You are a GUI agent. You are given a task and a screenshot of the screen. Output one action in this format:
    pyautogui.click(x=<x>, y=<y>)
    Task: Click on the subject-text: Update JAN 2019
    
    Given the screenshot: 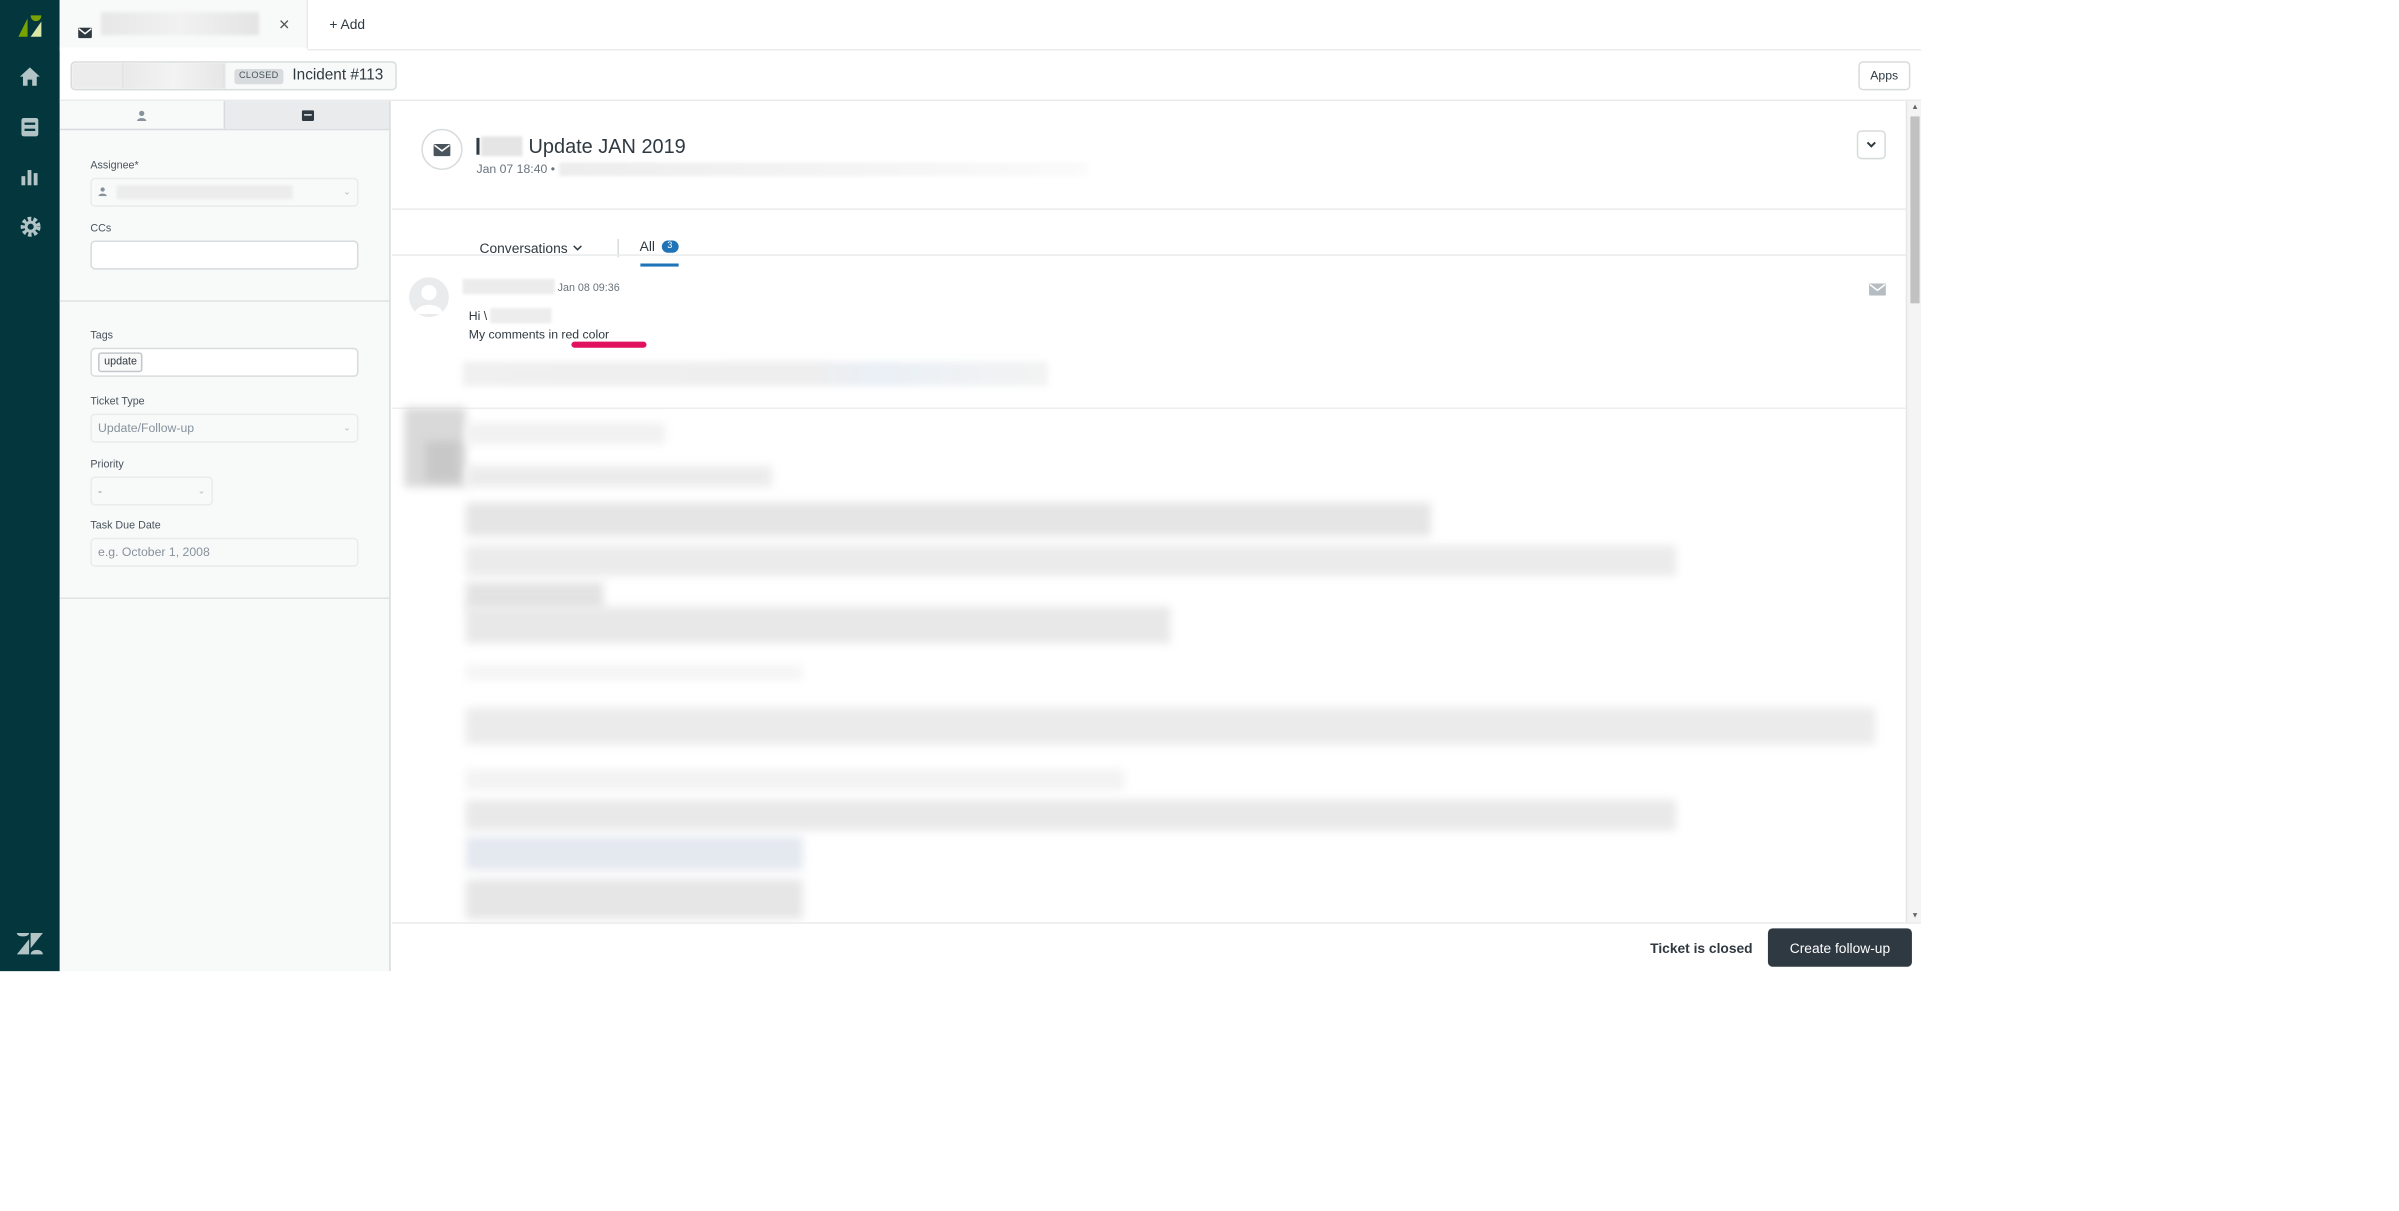 What is the action you would take?
    pyautogui.click(x=607, y=146)
    